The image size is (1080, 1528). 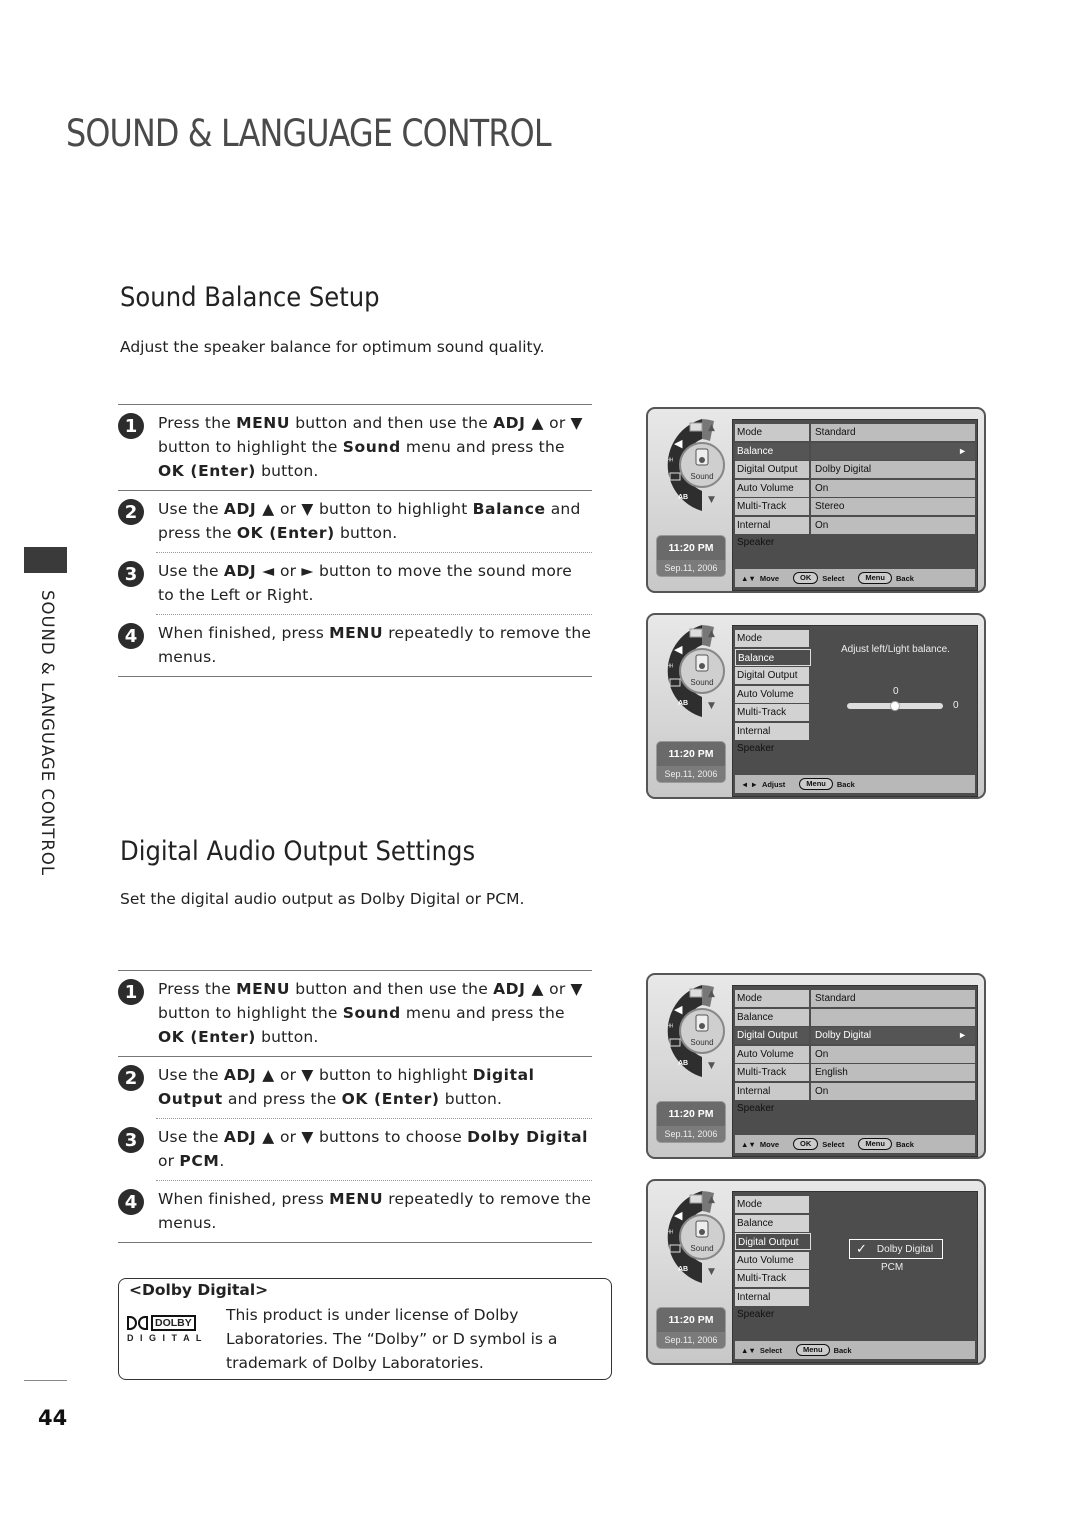 I want to click on osd-menu-row: Digital Output Dolby Digital, so click(x=855, y=470).